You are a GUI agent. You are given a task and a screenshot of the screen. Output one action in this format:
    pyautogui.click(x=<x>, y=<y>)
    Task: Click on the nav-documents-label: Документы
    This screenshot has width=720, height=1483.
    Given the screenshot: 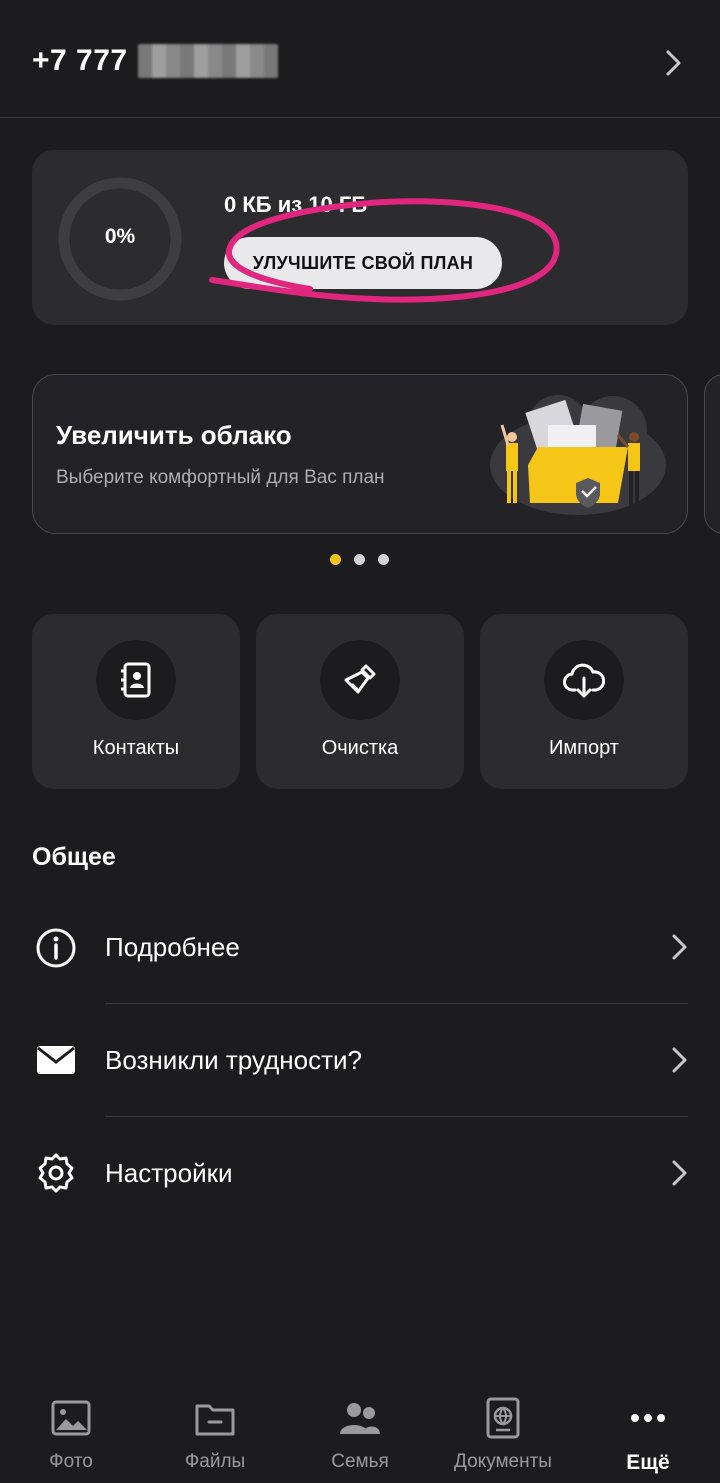 What is the action you would take?
    pyautogui.click(x=503, y=1461)
    